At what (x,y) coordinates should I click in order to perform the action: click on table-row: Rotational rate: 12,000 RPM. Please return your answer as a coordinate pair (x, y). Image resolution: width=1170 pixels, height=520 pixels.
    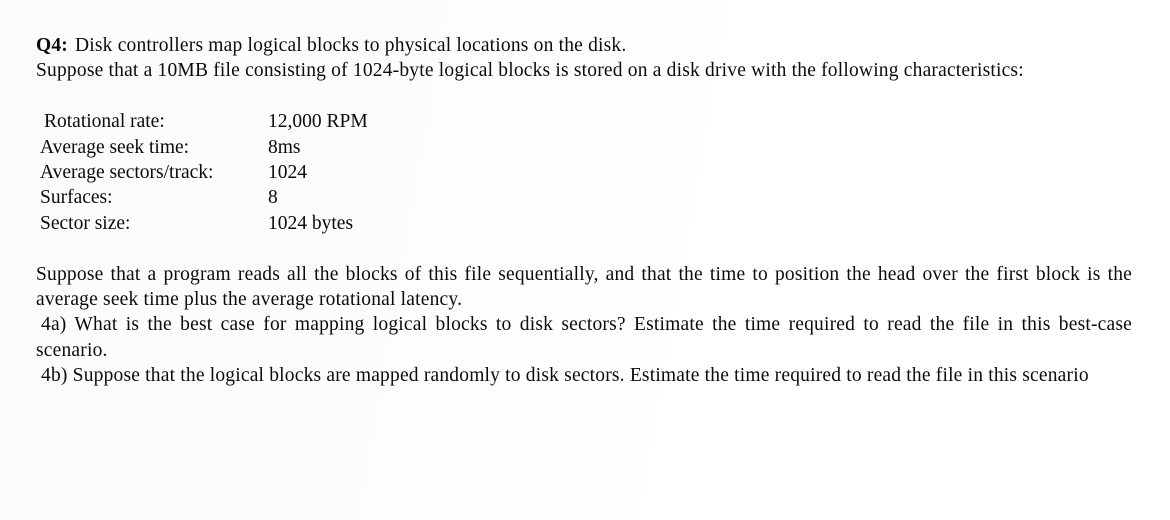
    Looking at the image, I should click on (202, 121).